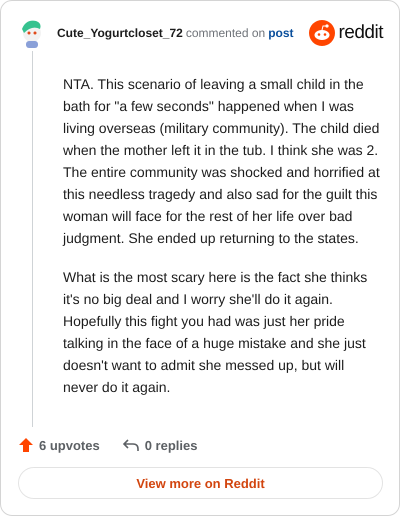 This screenshot has width=400, height=516. What do you see at coordinates (200, 483) in the screenshot?
I see `view-more-button: View more on Reddit` at bounding box center [200, 483].